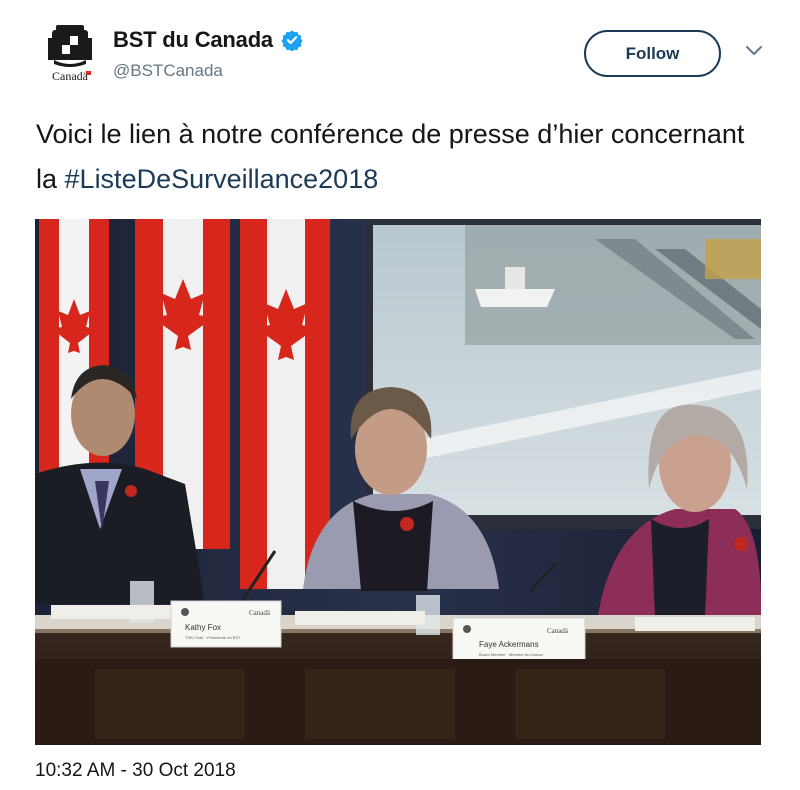 The height and width of the screenshot is (790, 800). What do you see at coordinates (222, 179) in the screenshot?
I see `hashtag-link: #ListeDeSurveillance2018` at bounding box center [222, 179].